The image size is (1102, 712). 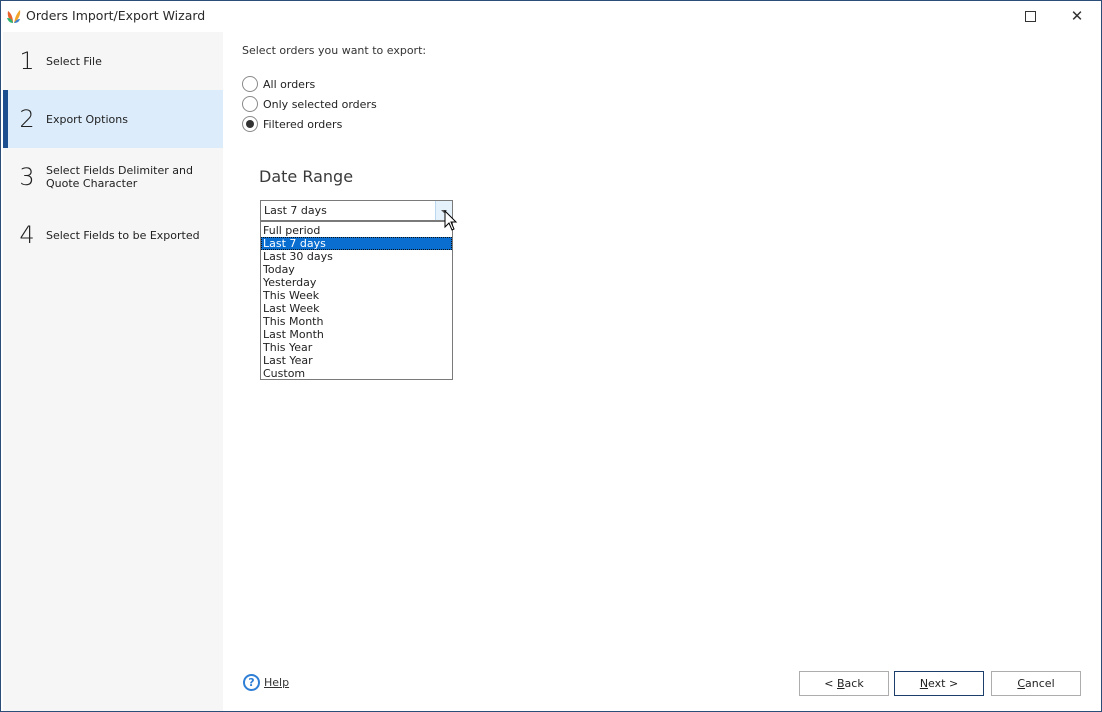 I want to click on radio-only-selected-orders: Only selected orders, so click(x=309, y=104).